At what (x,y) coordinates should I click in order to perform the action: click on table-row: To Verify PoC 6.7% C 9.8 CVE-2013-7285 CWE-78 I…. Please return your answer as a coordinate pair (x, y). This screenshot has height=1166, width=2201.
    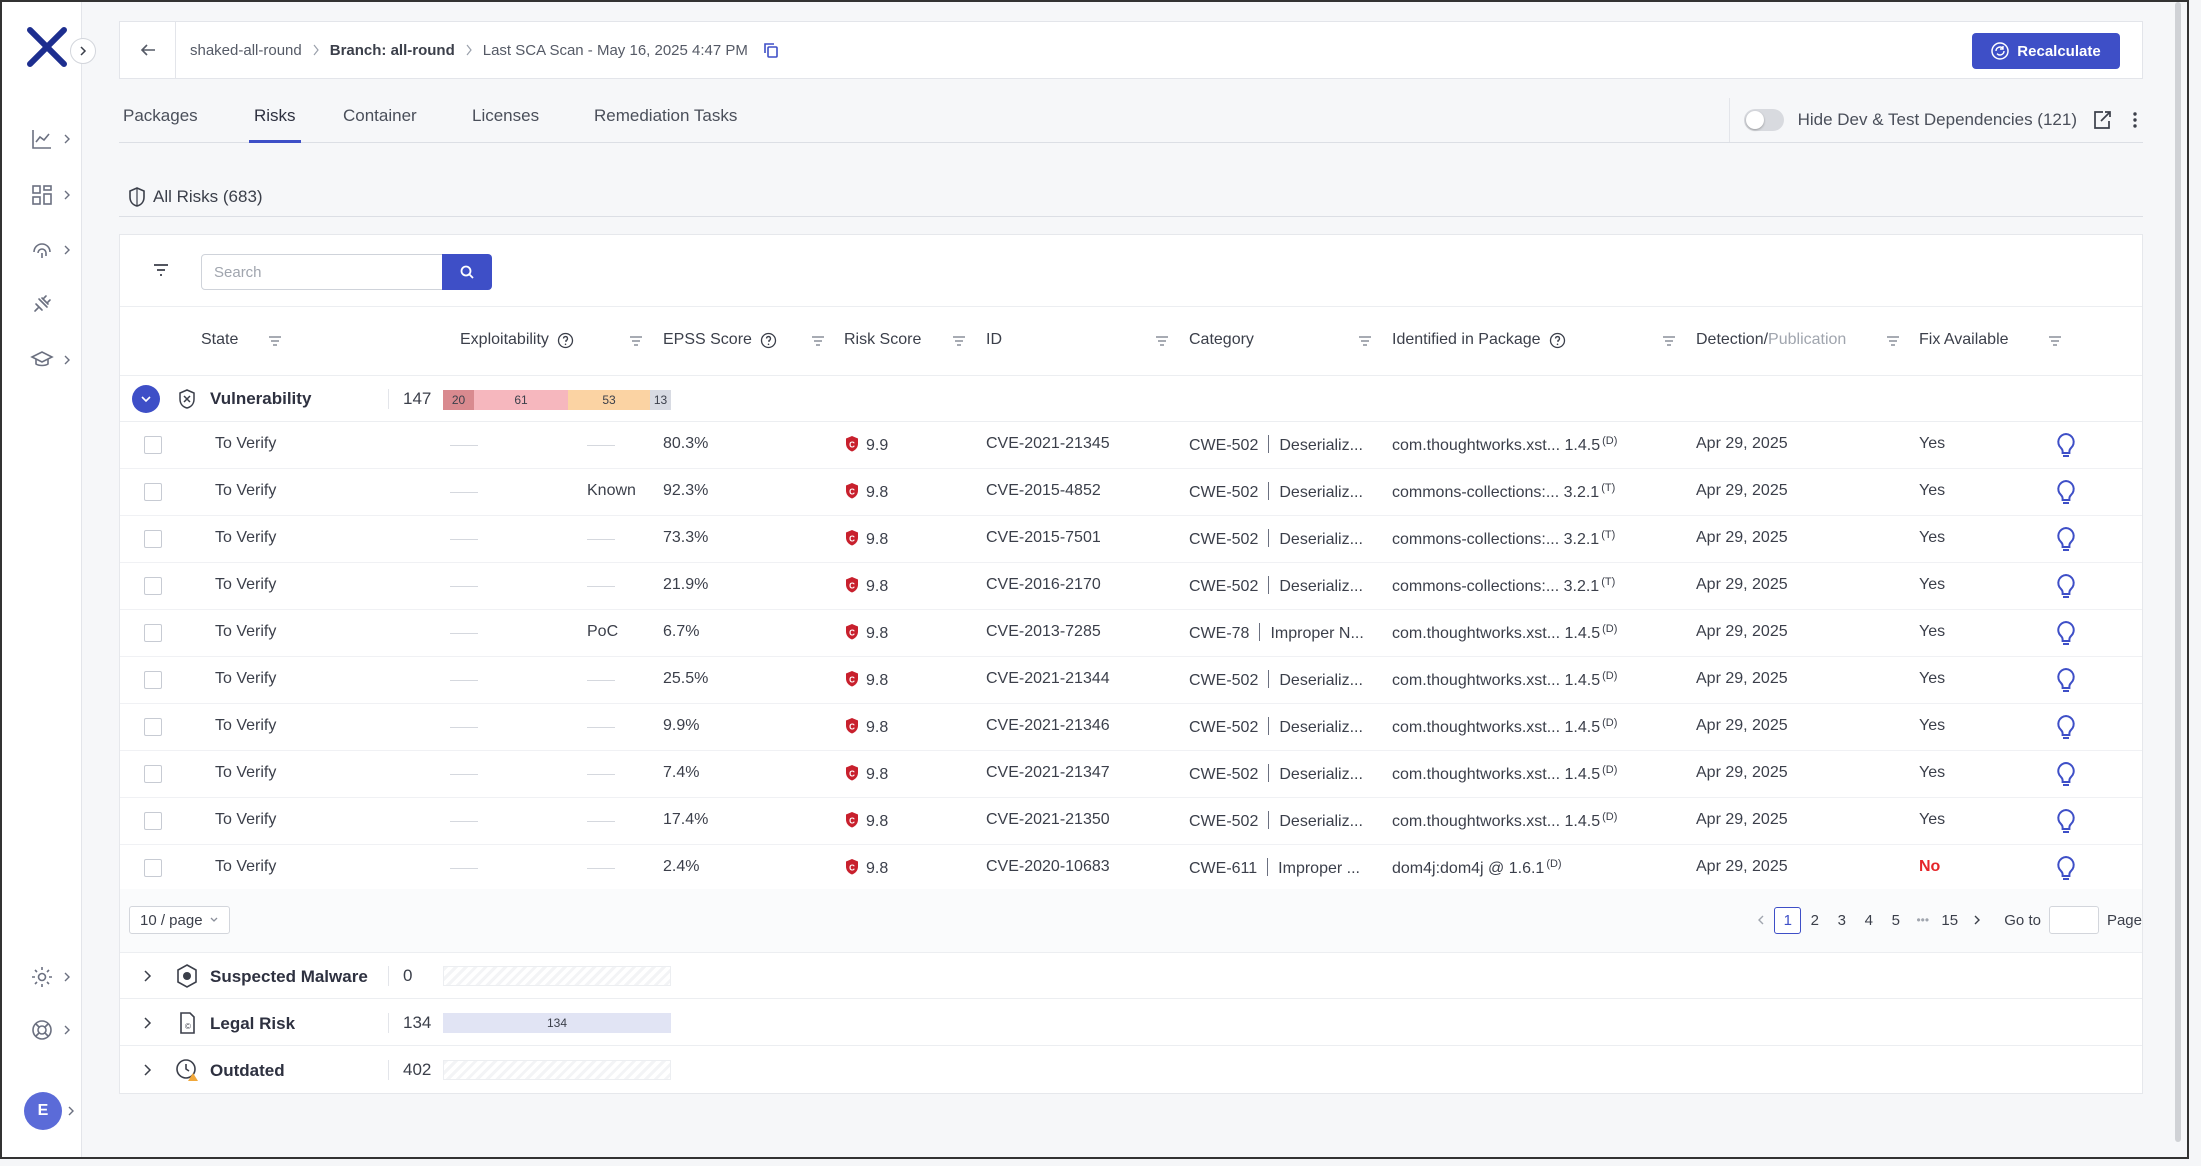
    Looking at the image, I should click on (1131, 633).